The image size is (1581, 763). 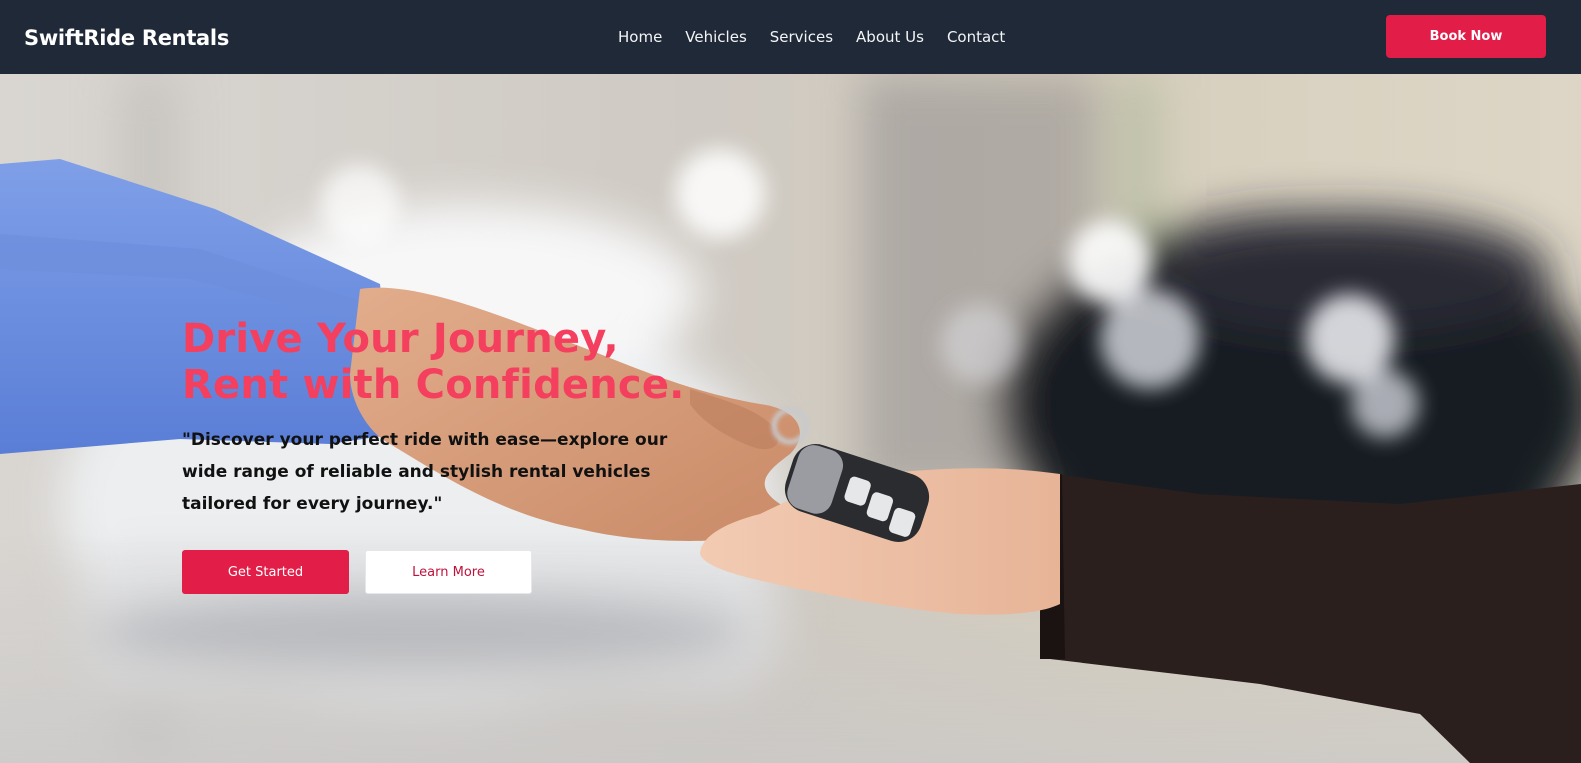 What do you see at coordinates (890, 37) in the screenshot?
I see `nav-link-about-us: About Us` at bounding box center [890, 37].